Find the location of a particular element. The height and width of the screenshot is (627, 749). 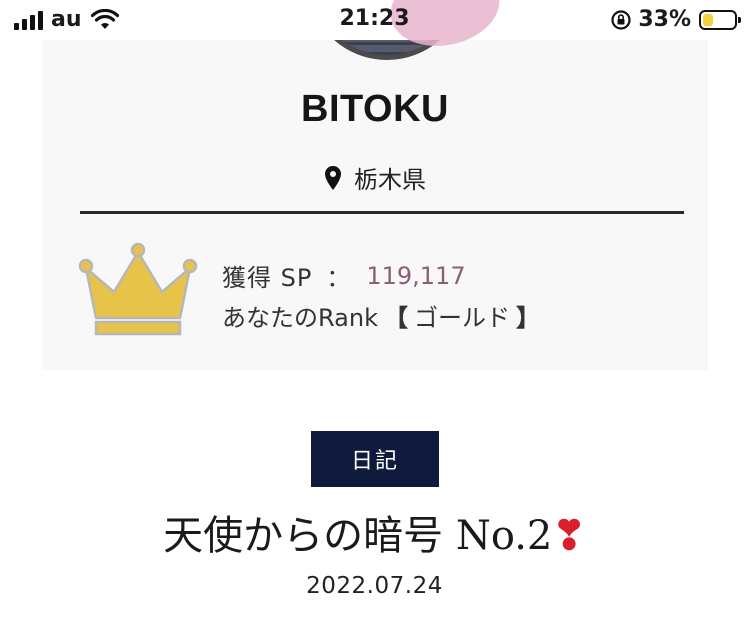

profile-divider is located at coordinates (382, 212).